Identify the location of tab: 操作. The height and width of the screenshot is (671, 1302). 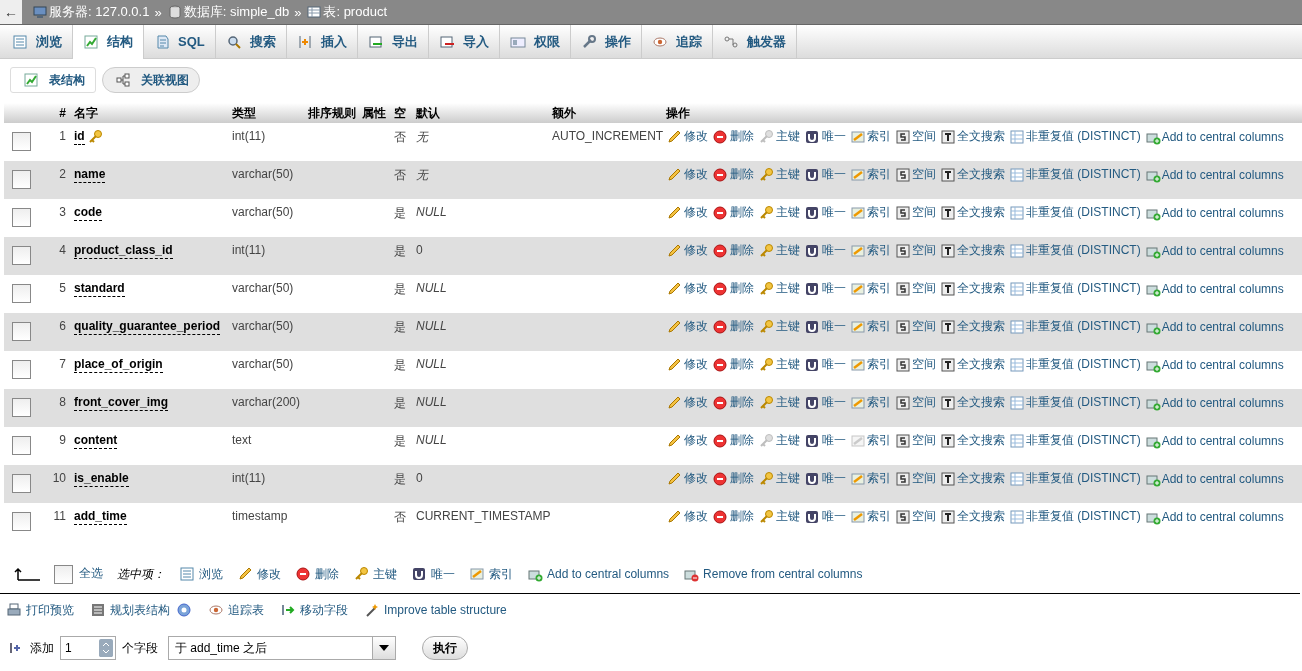
(606, 41).